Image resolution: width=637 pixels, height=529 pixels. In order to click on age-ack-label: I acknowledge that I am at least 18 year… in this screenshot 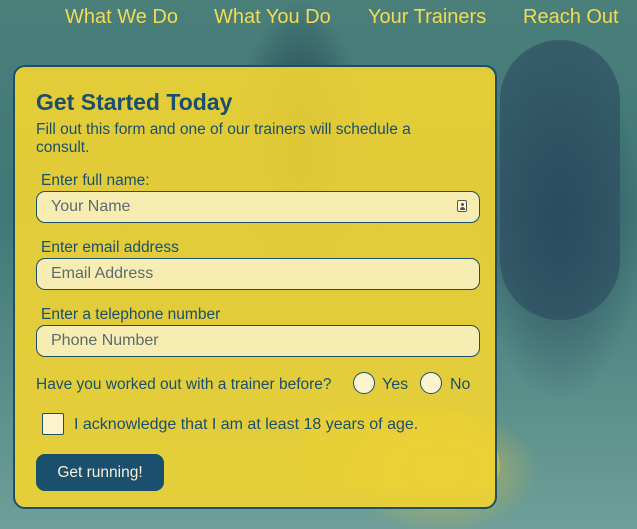, I will do `click(246, 425)`.